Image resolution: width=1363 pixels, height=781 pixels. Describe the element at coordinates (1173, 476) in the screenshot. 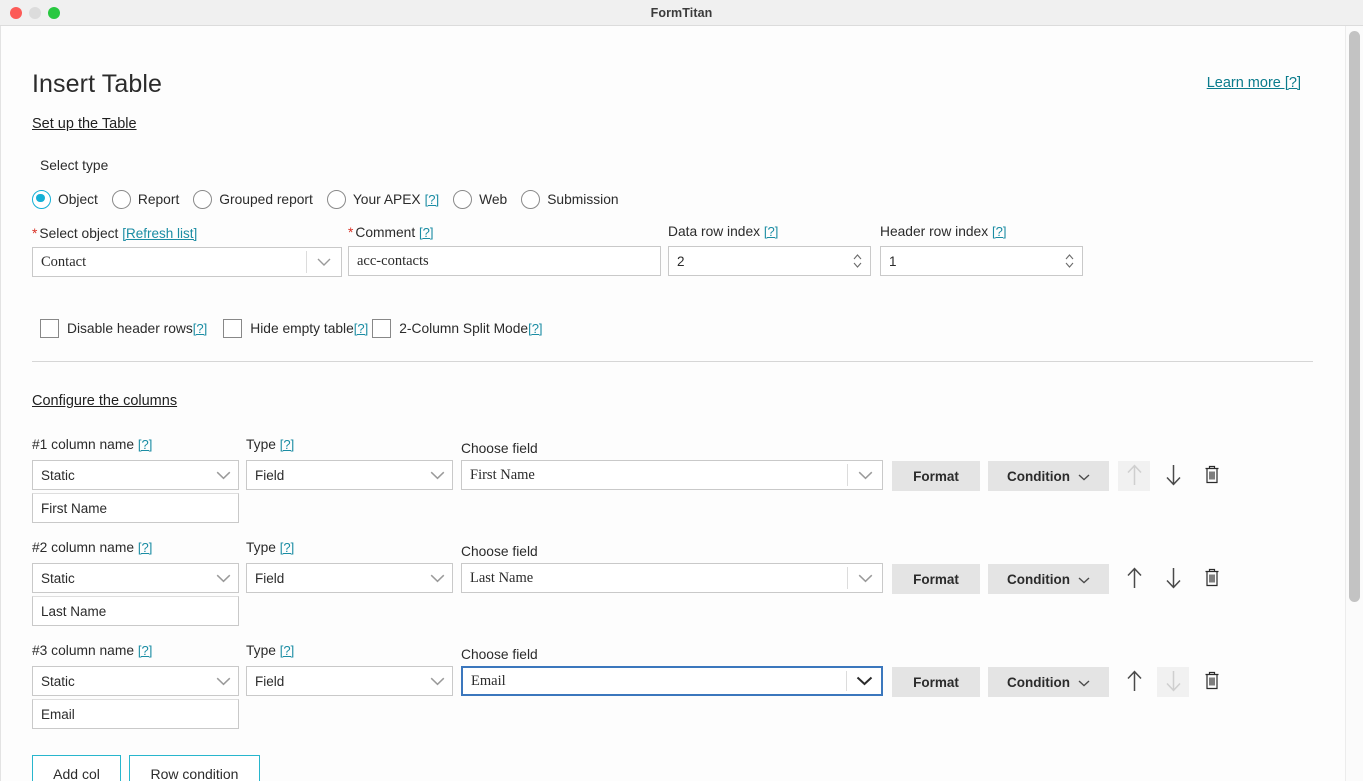

I see `col1-move-down-button` at that location.